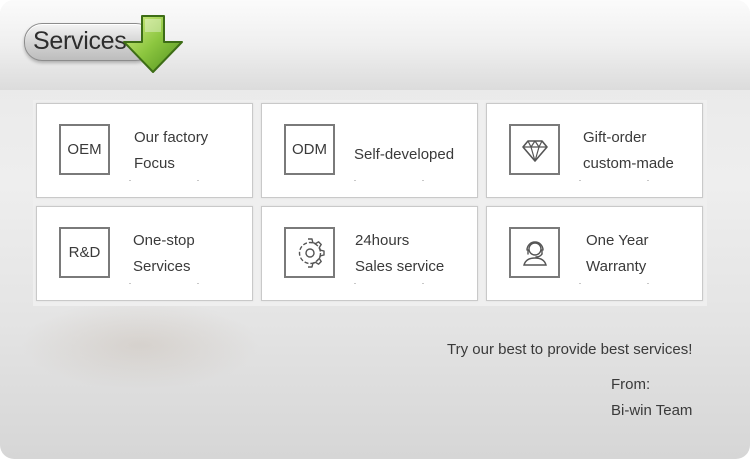 Image resolution: width=750 pixels, height=459 pixels. Describe the element at coordinates (400, 266) in the screenshot. I see `service-line-2: Sales service` at that location.